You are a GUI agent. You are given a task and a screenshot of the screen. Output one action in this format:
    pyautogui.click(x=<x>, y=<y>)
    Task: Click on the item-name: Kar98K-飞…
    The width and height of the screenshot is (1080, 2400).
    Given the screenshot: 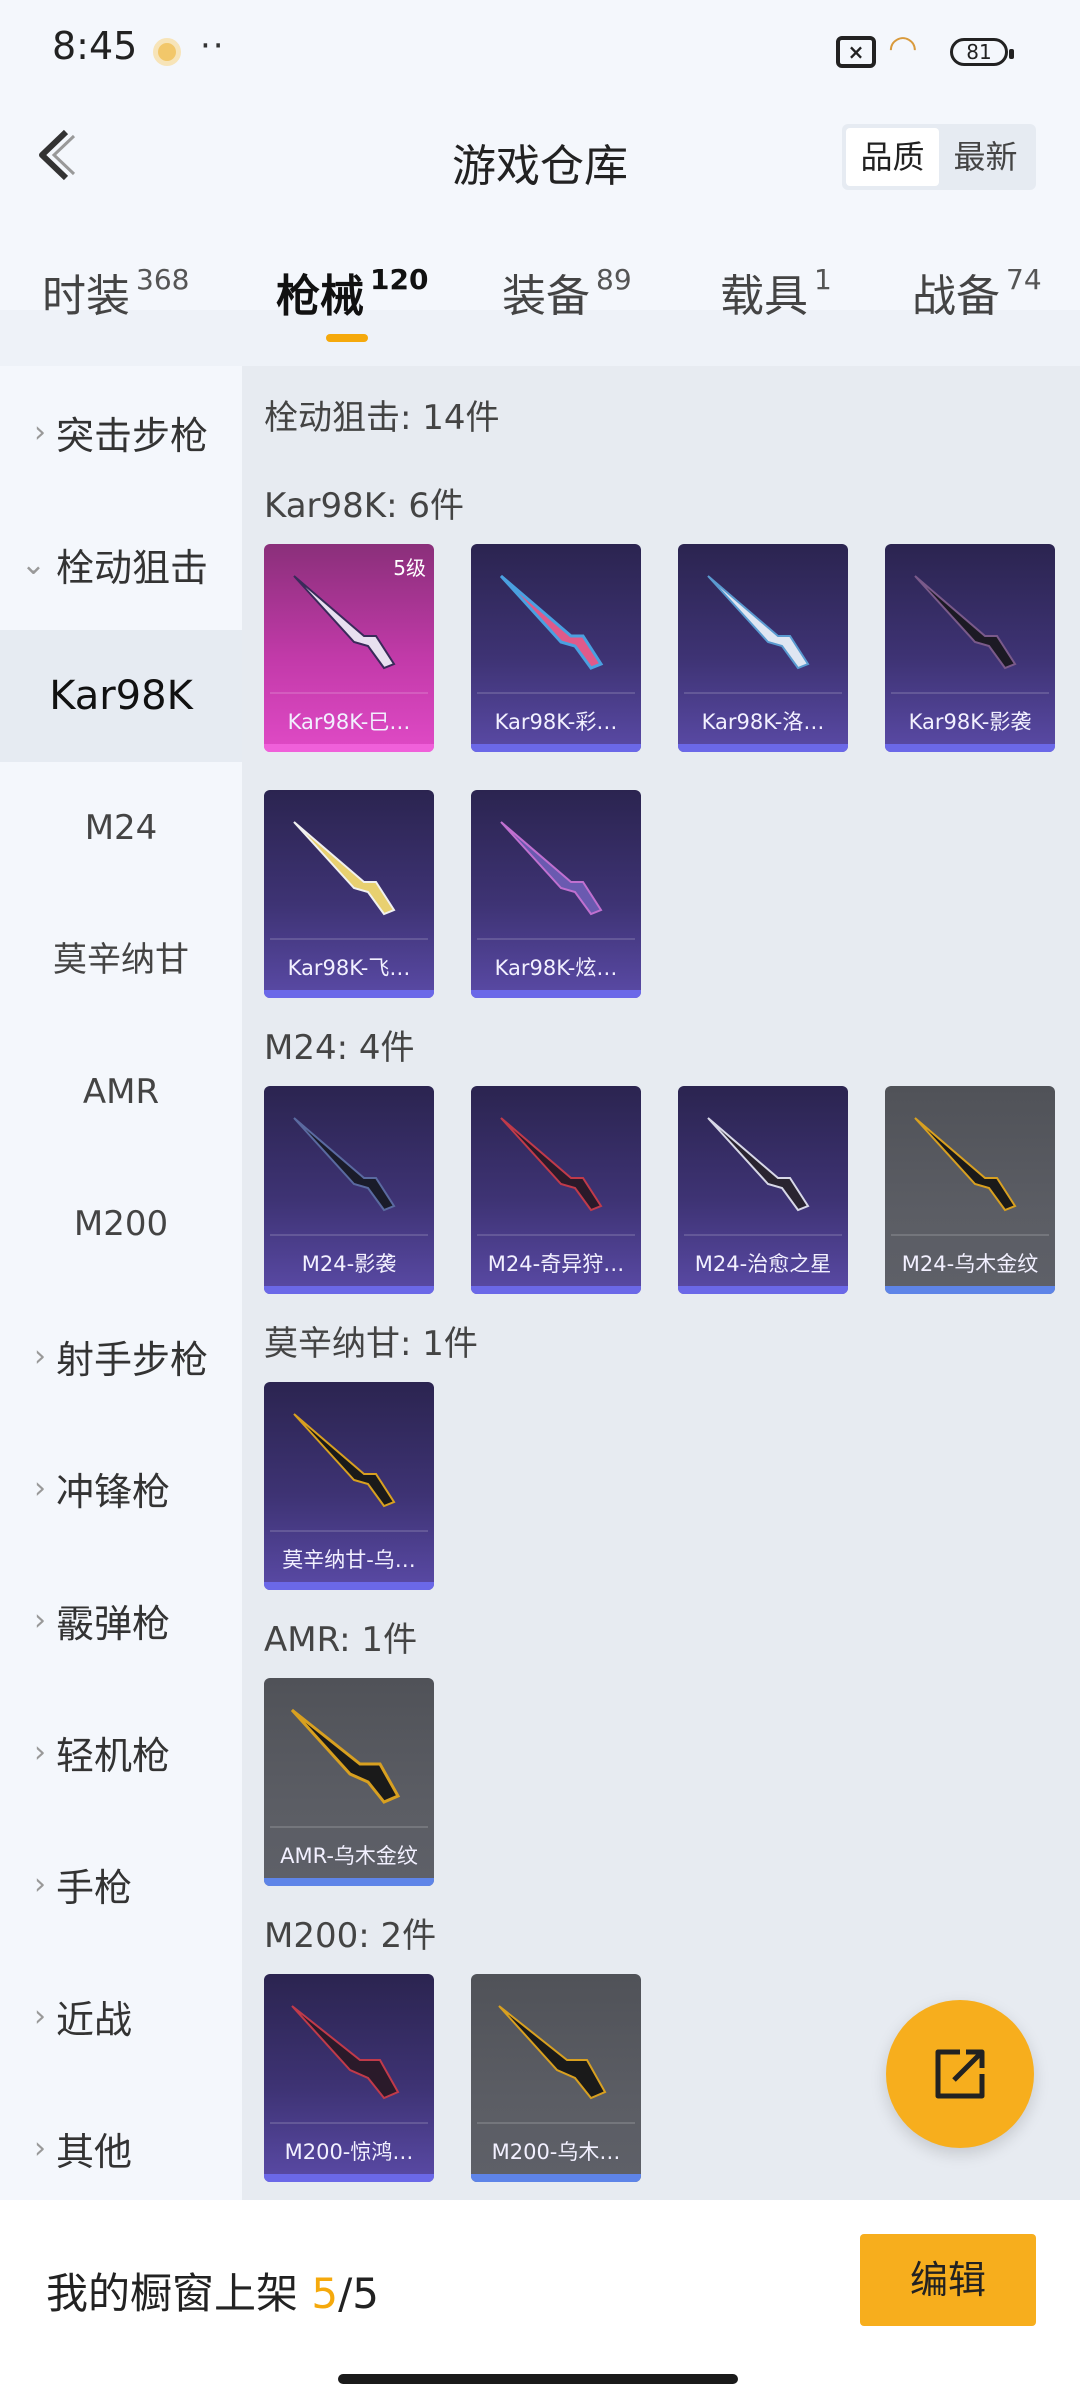 What is the action you would take?
    pyautogui.click(x=349, y=968)
    